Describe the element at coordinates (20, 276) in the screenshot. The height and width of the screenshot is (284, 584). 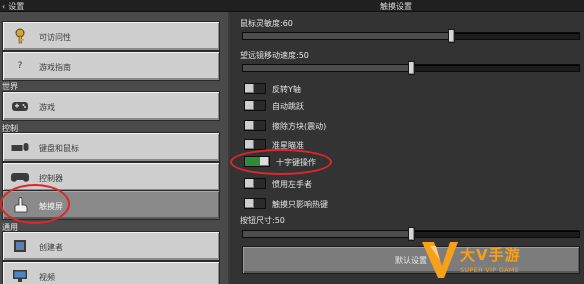
I see `monitor-icon` at that location.